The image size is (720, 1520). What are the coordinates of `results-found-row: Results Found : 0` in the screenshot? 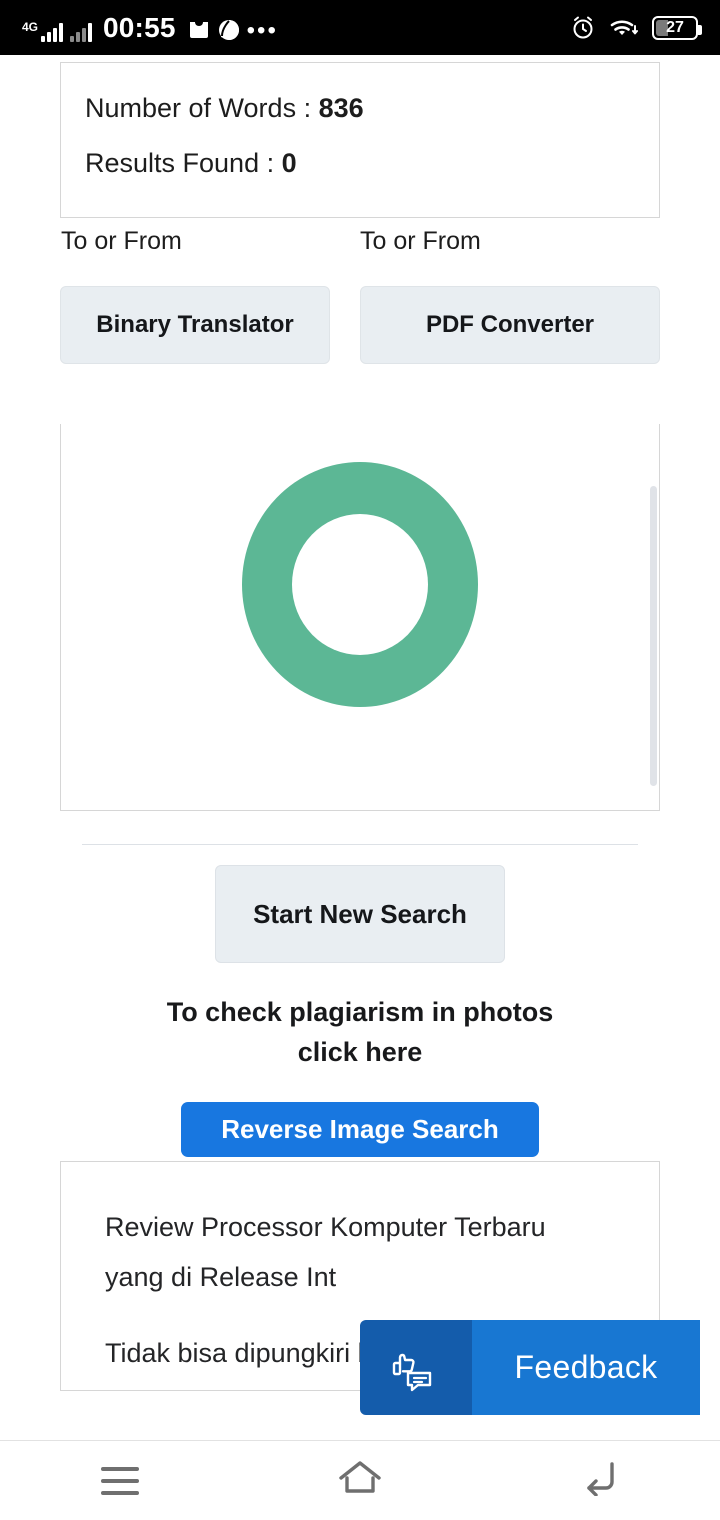 It's located at (360, 163).